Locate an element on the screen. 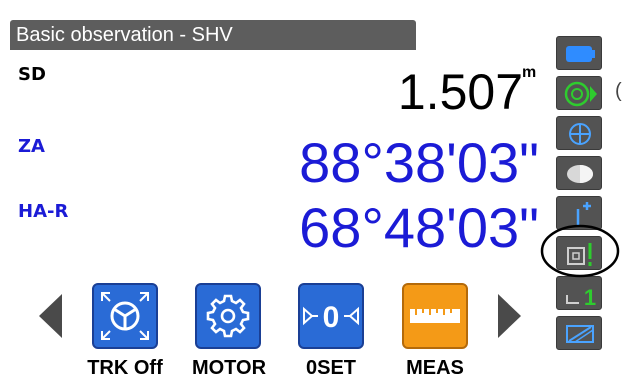 The image size is (623, 378). meas-button is located at coordinates (435, 316).